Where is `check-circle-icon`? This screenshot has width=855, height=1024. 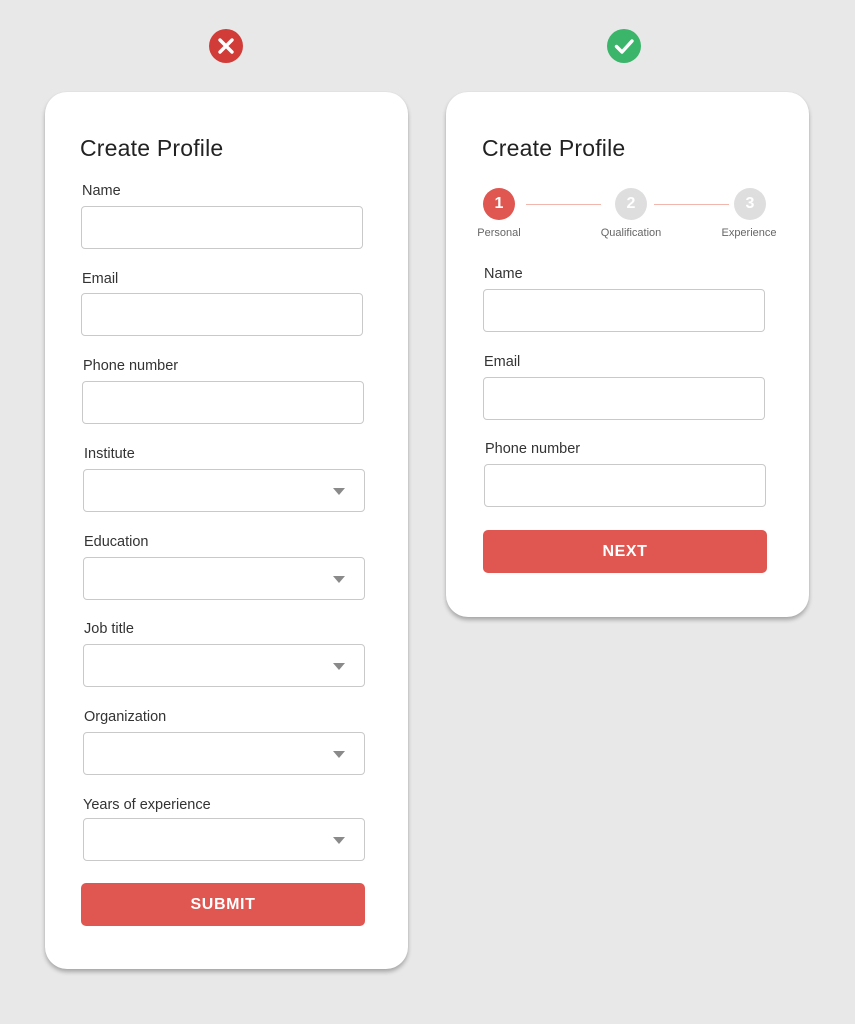
check-circle-icon is located at coordinates (624, 46).